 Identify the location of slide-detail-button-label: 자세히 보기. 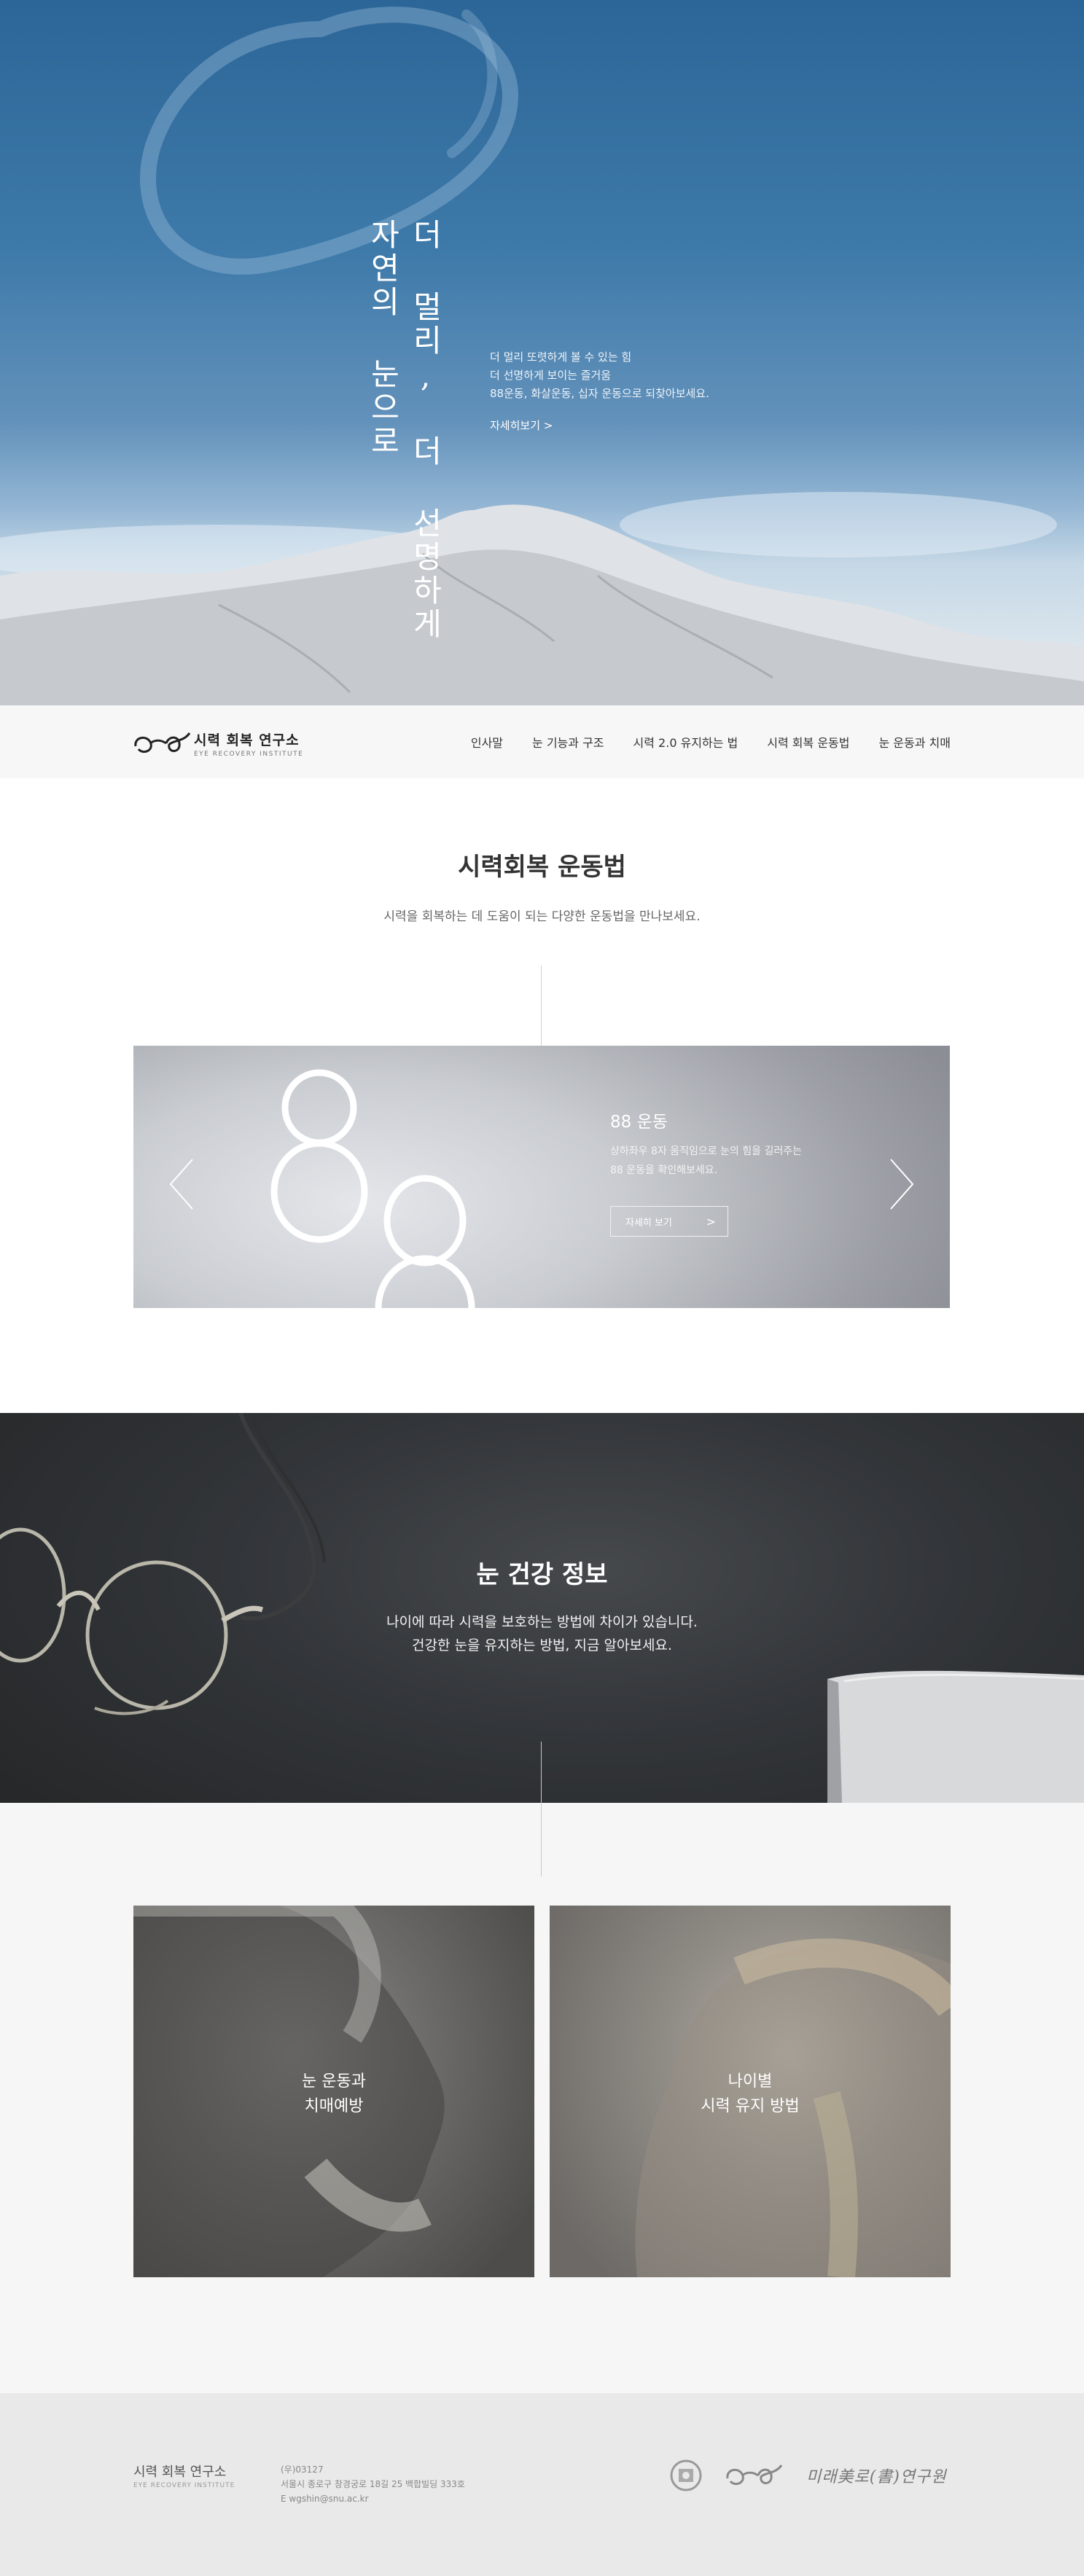
(648, 1223).